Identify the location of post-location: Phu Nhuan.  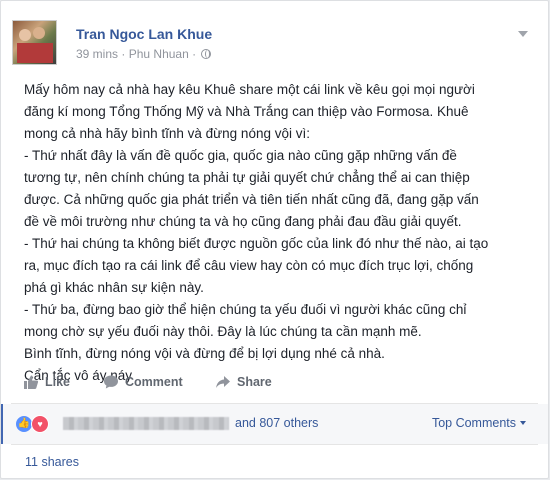
(159, 54).